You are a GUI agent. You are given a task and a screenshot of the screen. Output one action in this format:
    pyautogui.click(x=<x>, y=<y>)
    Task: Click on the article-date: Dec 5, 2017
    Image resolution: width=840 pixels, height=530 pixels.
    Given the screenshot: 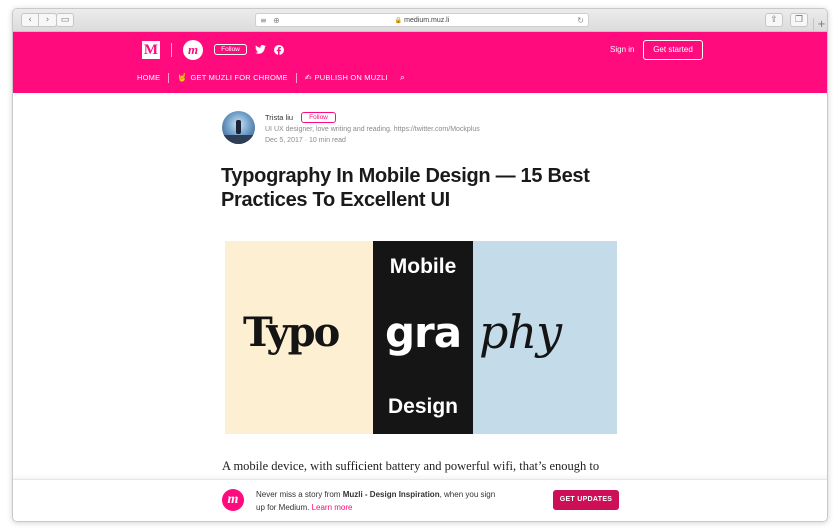 What is the action you would take?
    pyautogui.click(x=284, y=140)
    